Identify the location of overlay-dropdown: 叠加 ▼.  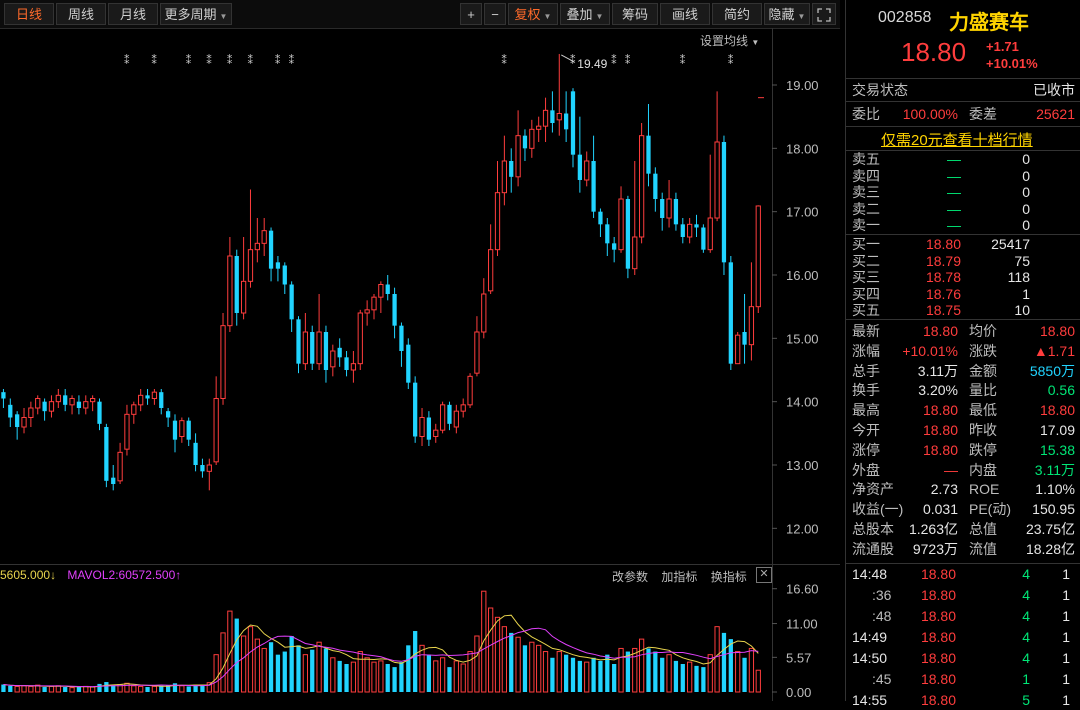
(585, 14).